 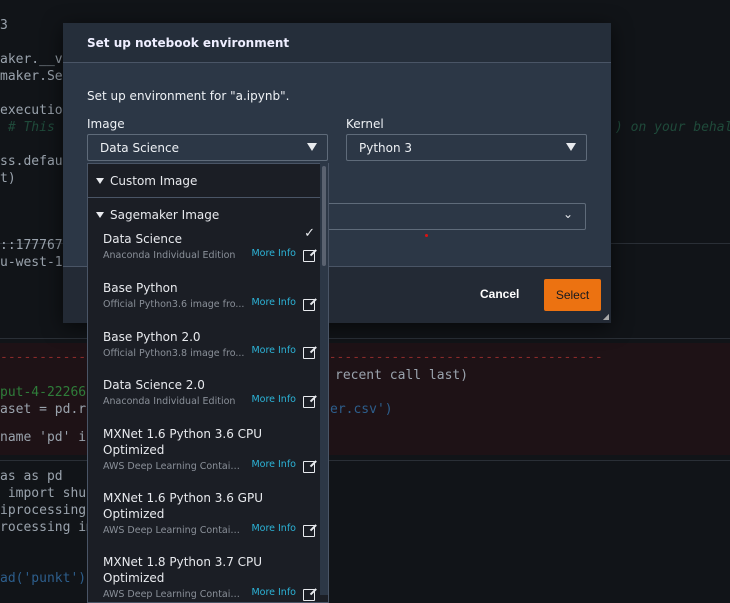 I want to click on resize-handle-icon: ◢, so click(x=606, y=316).